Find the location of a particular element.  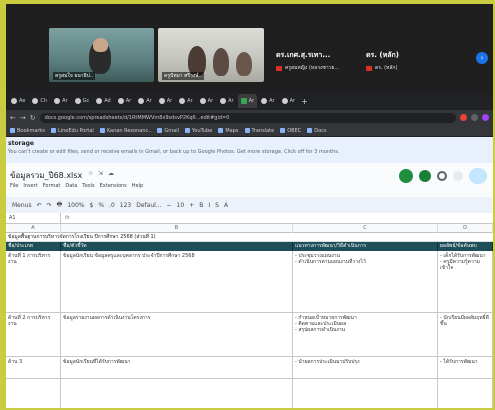

header-cell: ชื่อ/ประเภท is located at coordinates (33, 246).